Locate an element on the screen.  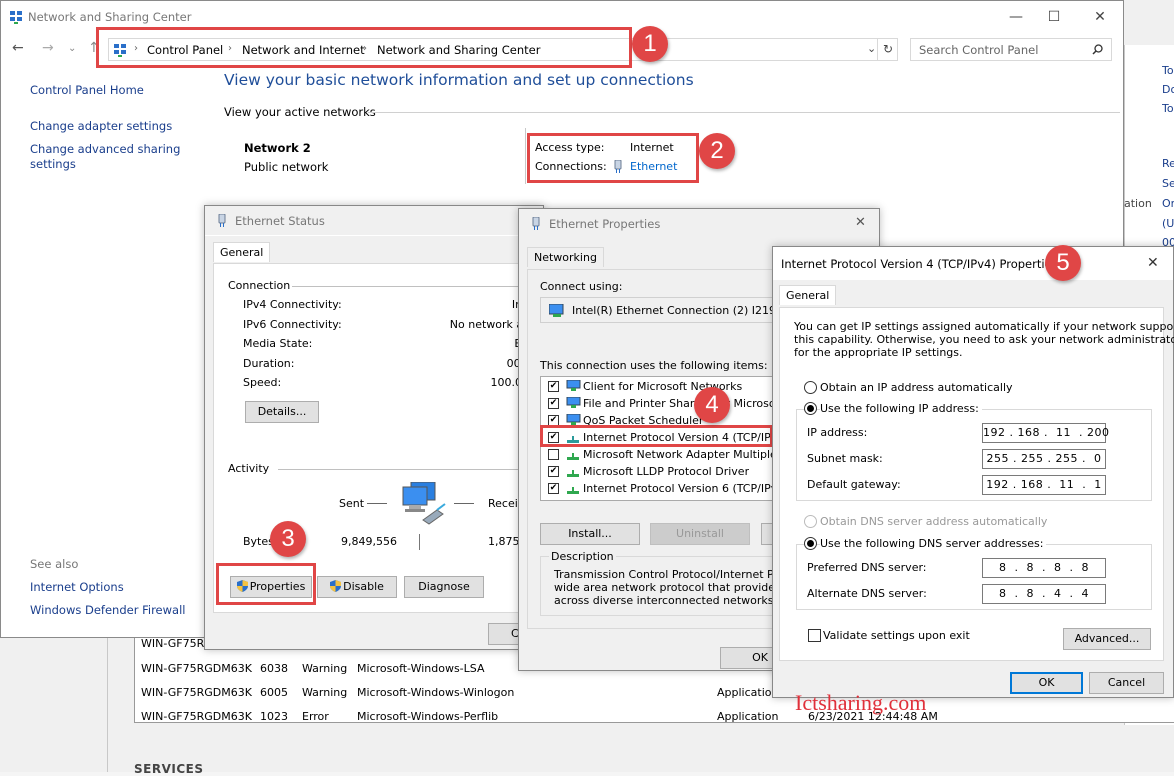
recent-locations-button: ⌄ is located at coordinates (72, 48).